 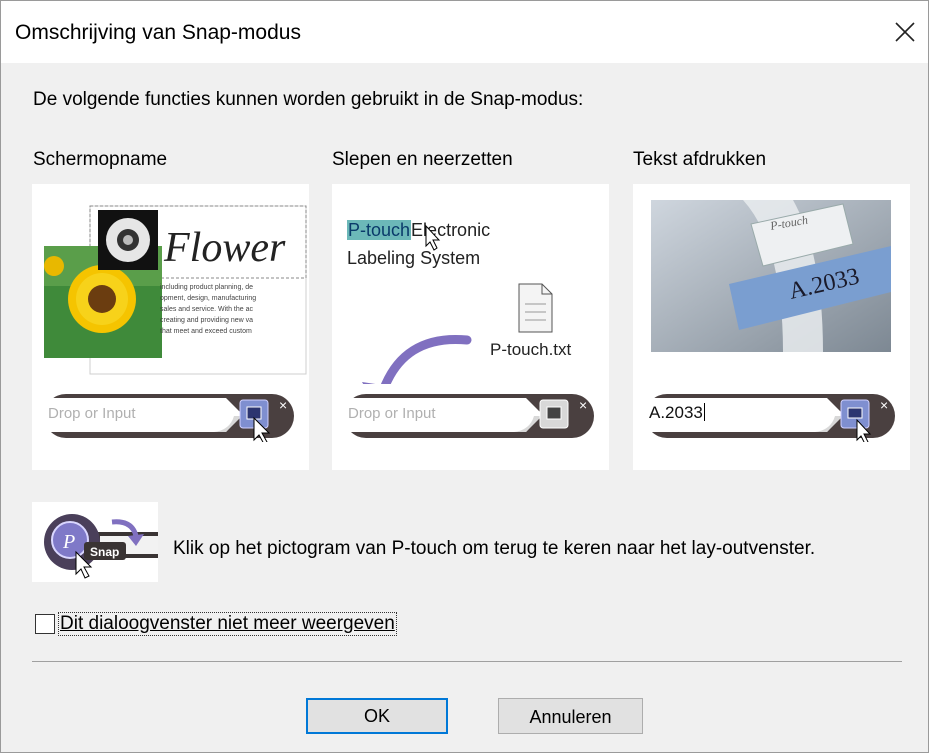 I want to click on do-not-show-again-label: Dit dialoogvenster niet meer weergeven, so click(x=227, y=624).